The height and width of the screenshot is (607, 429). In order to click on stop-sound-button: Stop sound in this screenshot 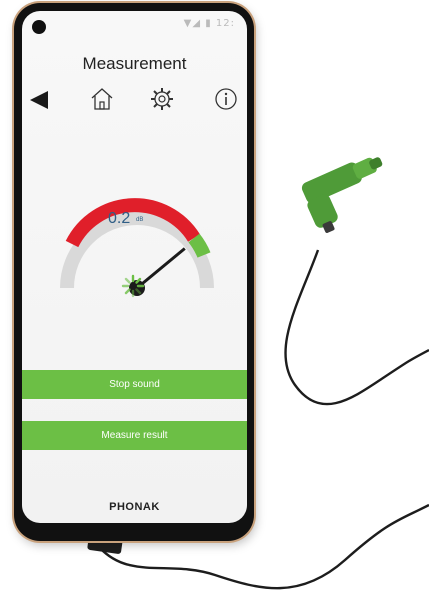, I will do `click(134, 384)`.